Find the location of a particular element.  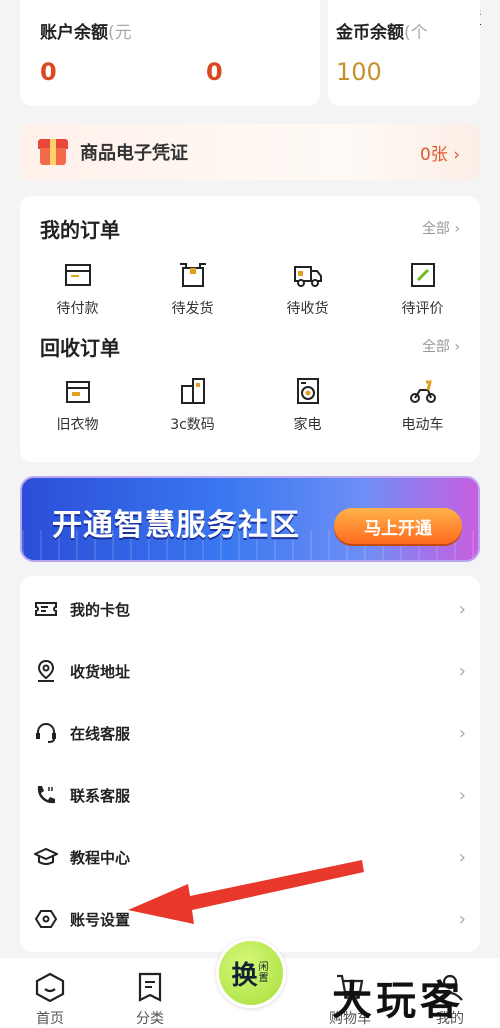

menu-item-tutorials: 教程中心 › is located at coordinates (250, 857).